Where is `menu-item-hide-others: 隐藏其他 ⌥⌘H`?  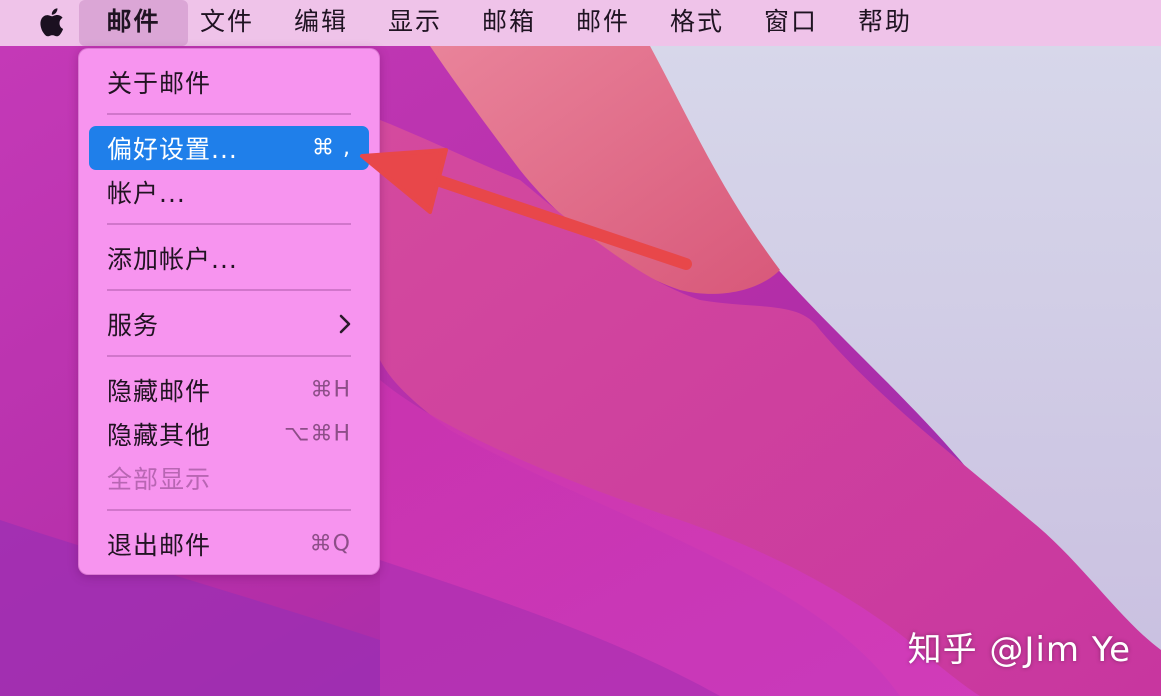
menu-item-hide-others: 隐藏其他 ⌥⌘H is located at coordinates (229, 434).